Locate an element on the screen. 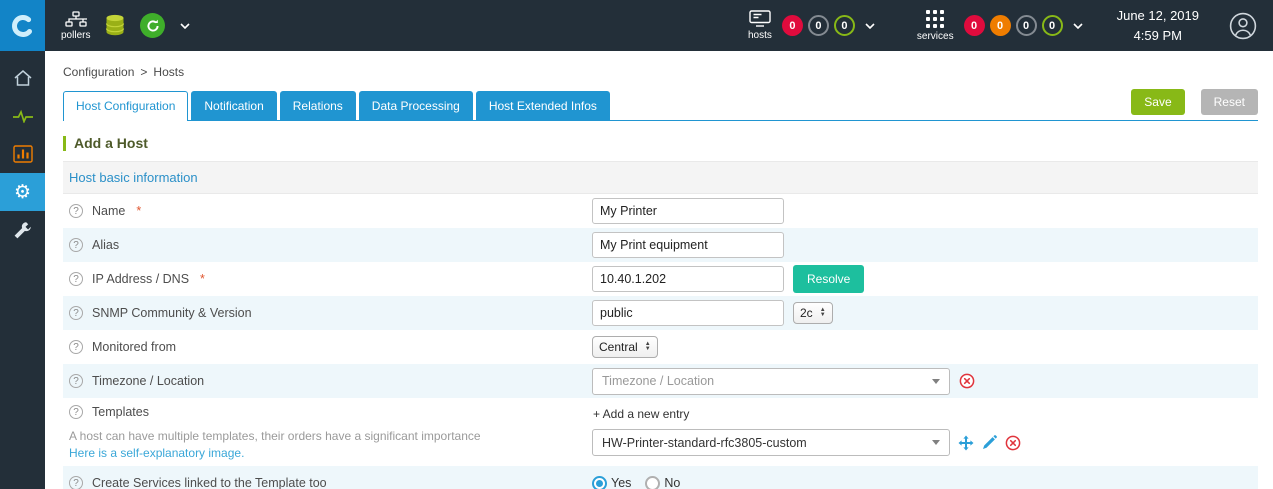 The image size is (1273, 489). timezone-label: Timezone / Location is located at coordinates (148, 381).